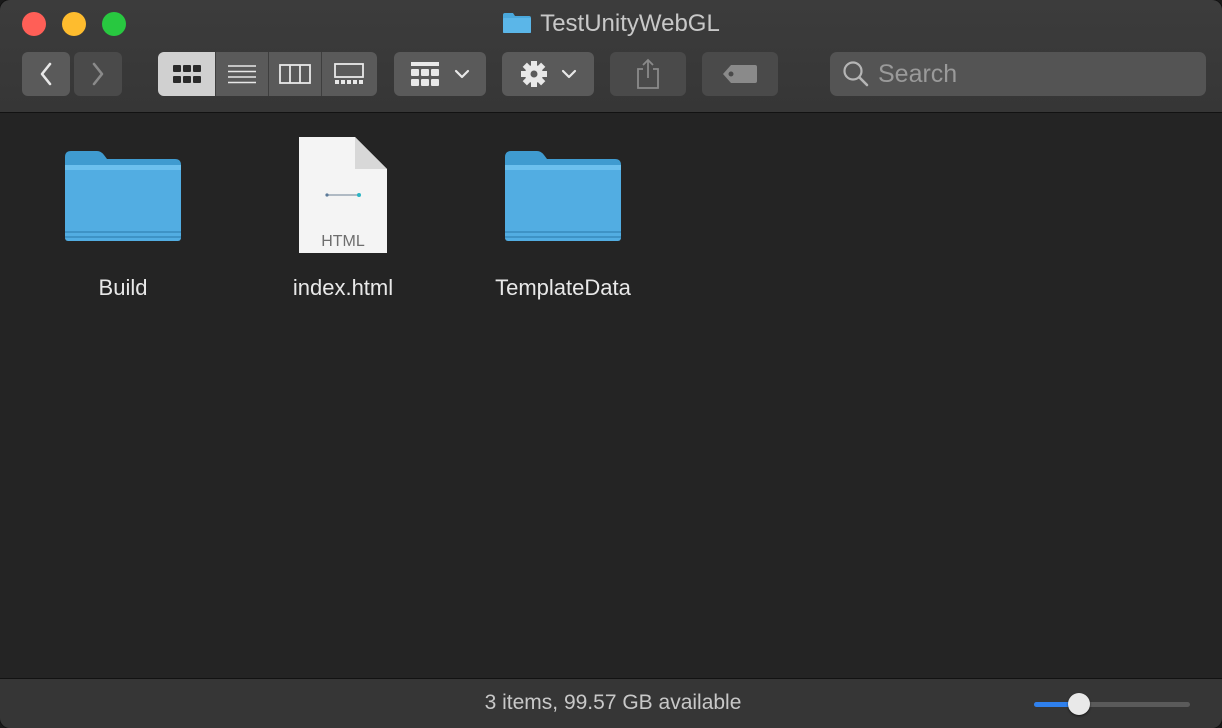 The height and width of the screenshot is (728, 1222). Describe the element at coordinates (1078, 704) in the screenshot. I see `slider-knob` at that location.